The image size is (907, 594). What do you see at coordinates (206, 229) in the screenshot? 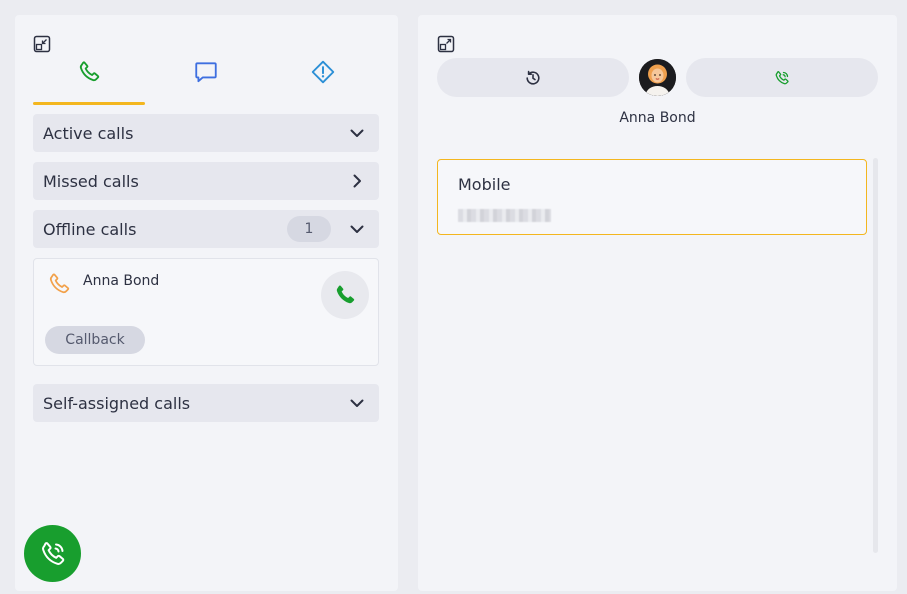
I see `offline-calls-section: Offline calls 1` at bounding box center [206, 229].